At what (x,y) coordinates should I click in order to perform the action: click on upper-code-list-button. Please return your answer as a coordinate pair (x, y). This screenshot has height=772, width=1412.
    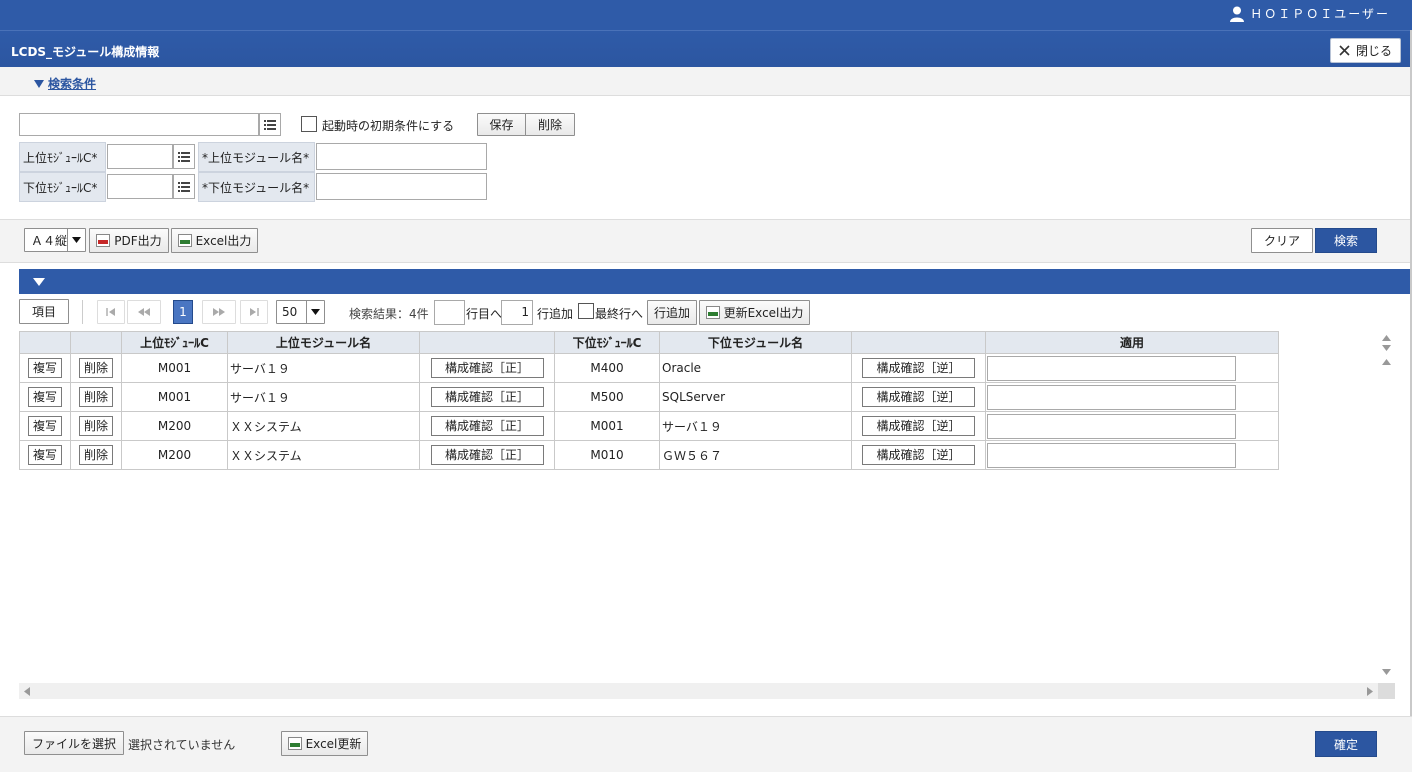
    Looking at the image, I should click on (184, 156).